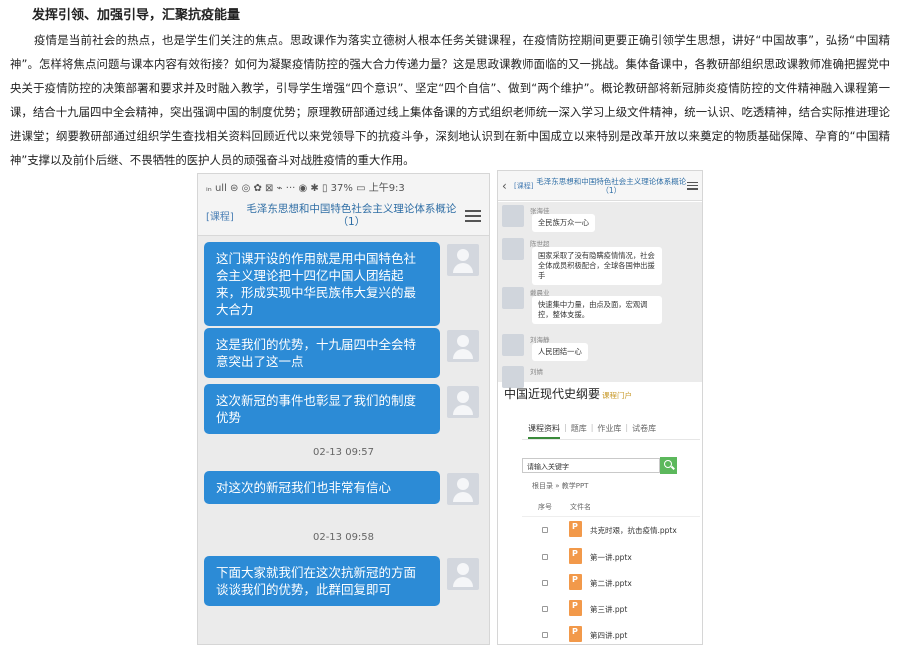 The width and height of the screenshot is (898, 645). I want to click on file-name: 第三讲.ppt, so click(608, 609).